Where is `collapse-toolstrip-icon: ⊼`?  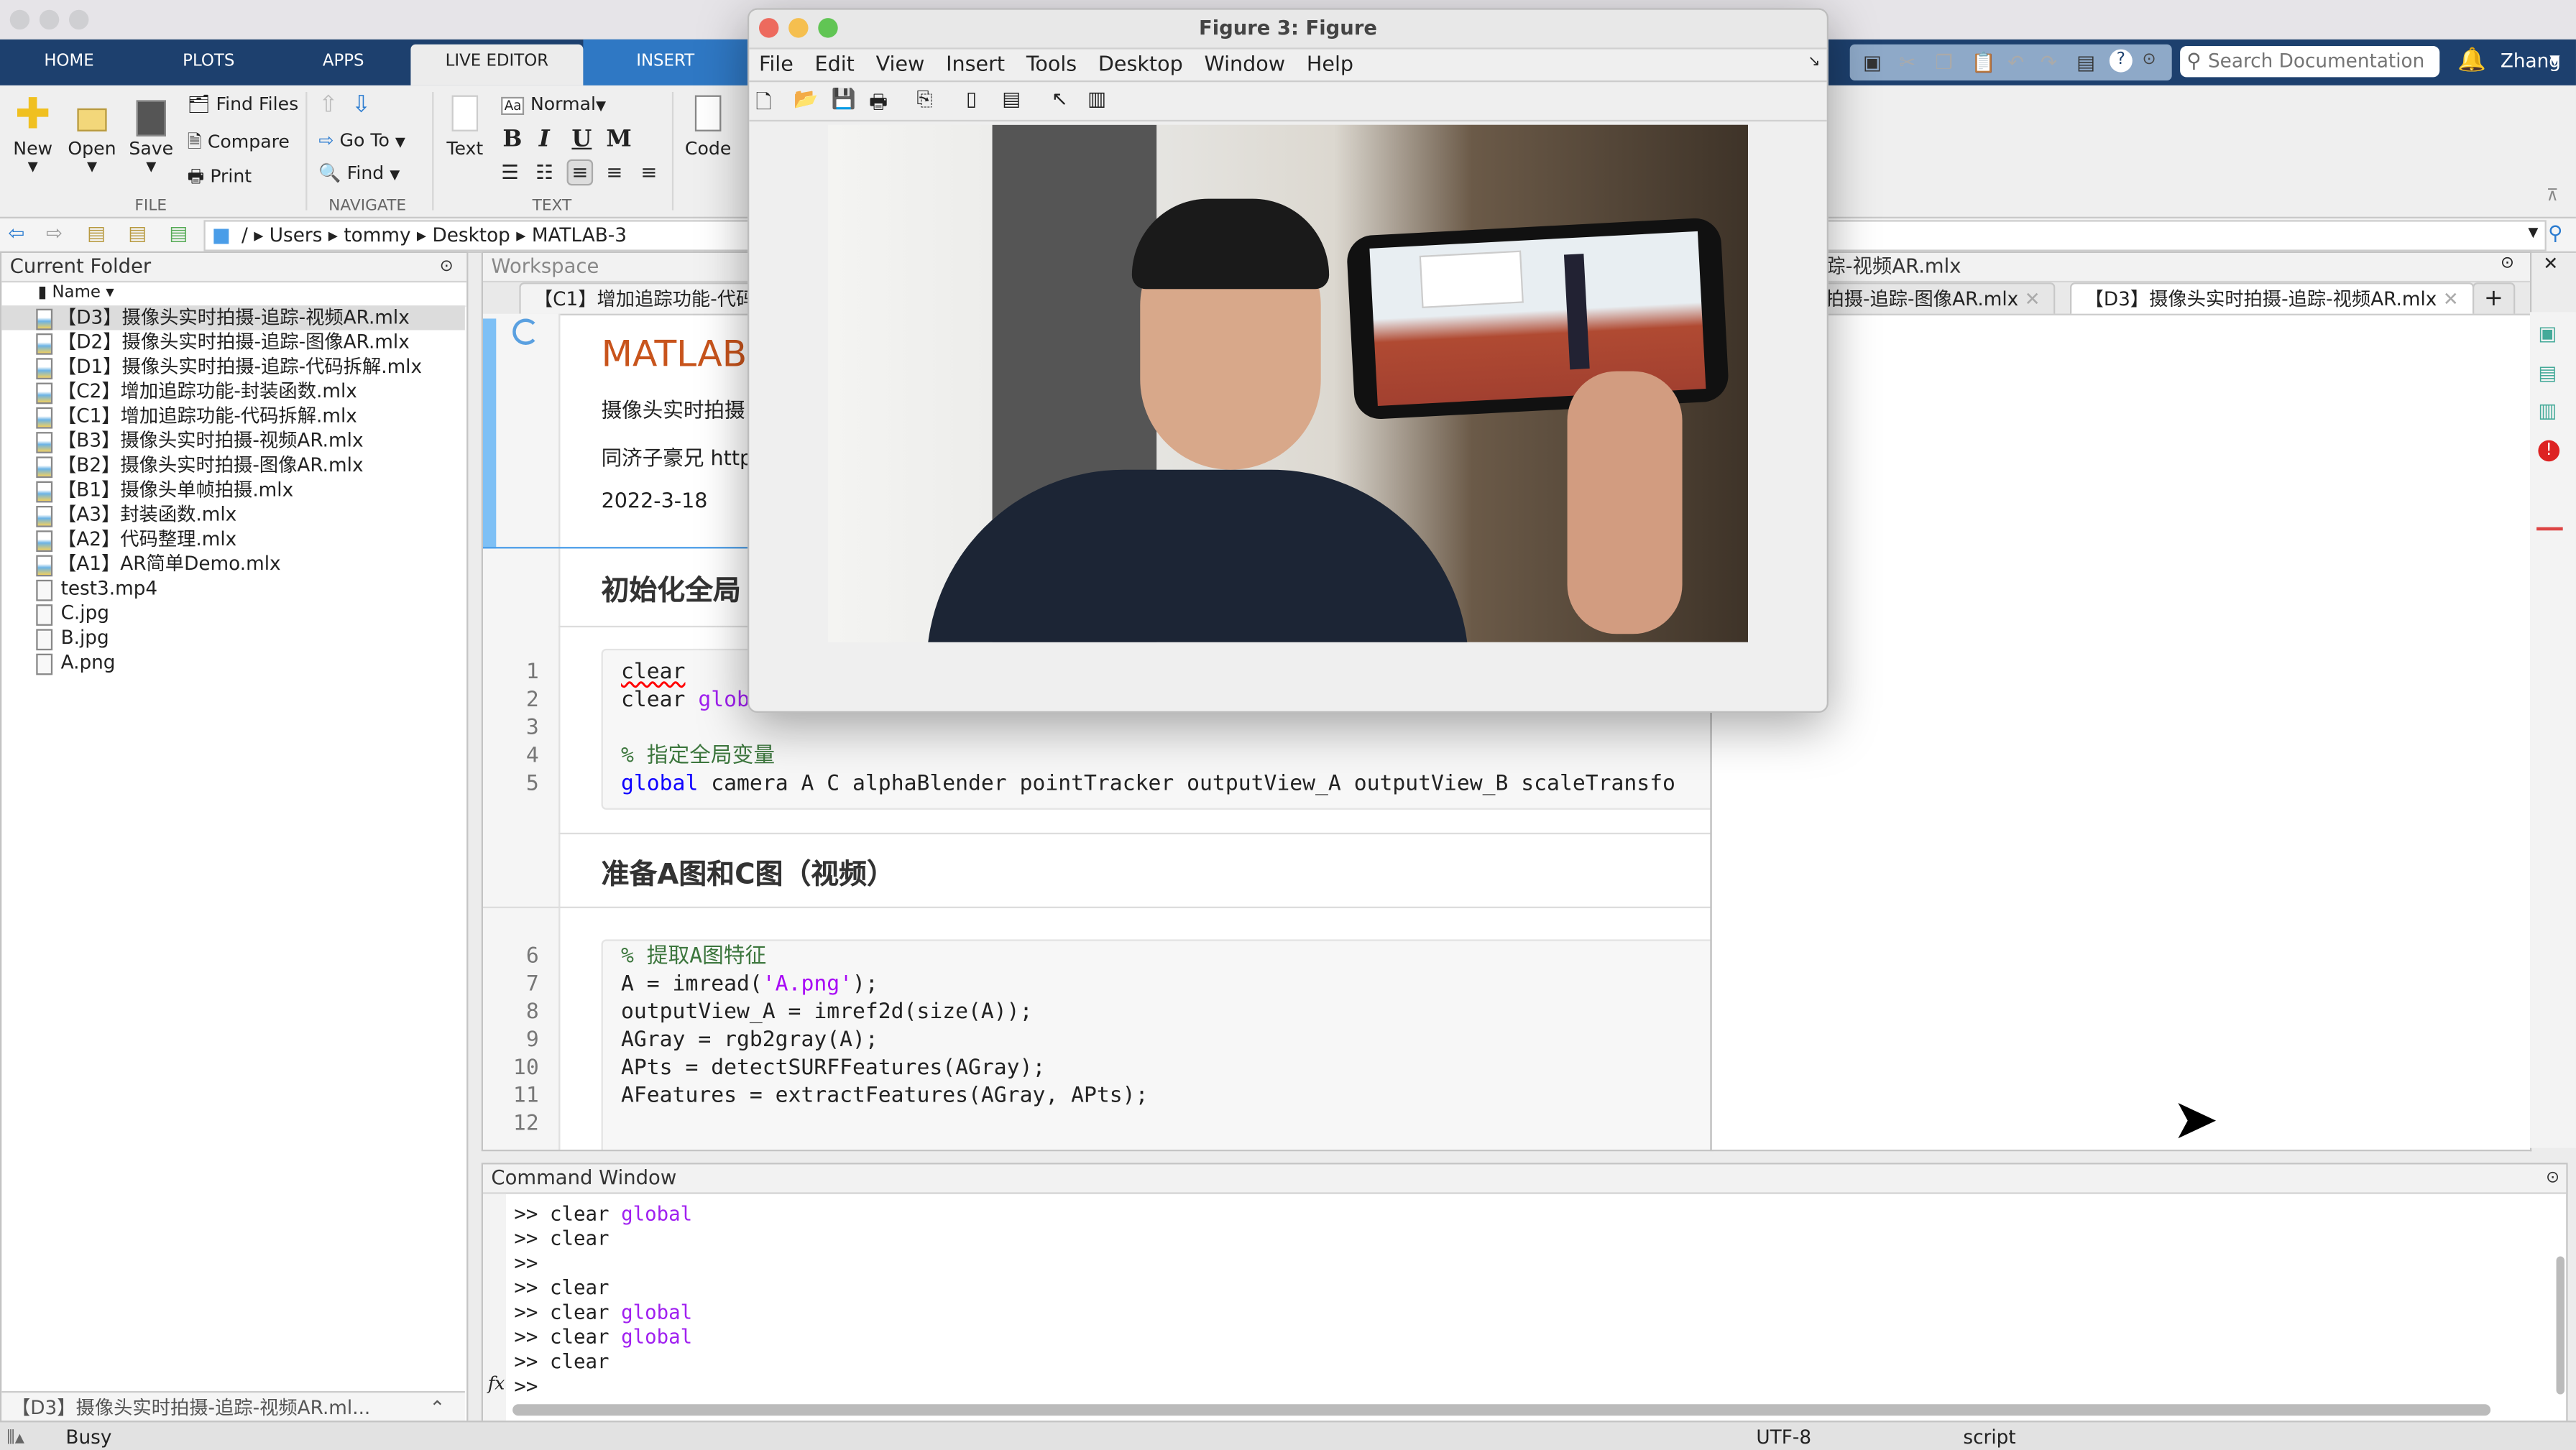 collapse-toolstrip-icon: ⊼ is located at coordinates (2553, 197).